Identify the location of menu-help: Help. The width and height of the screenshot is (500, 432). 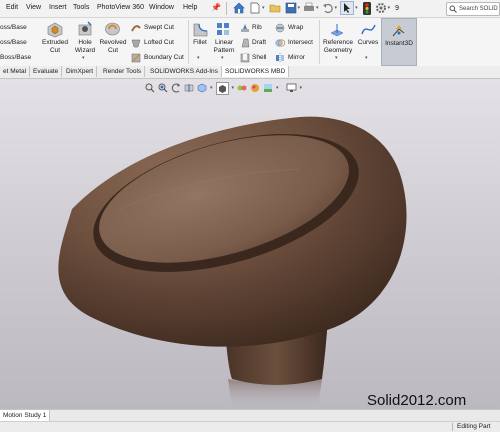
(190, 7).